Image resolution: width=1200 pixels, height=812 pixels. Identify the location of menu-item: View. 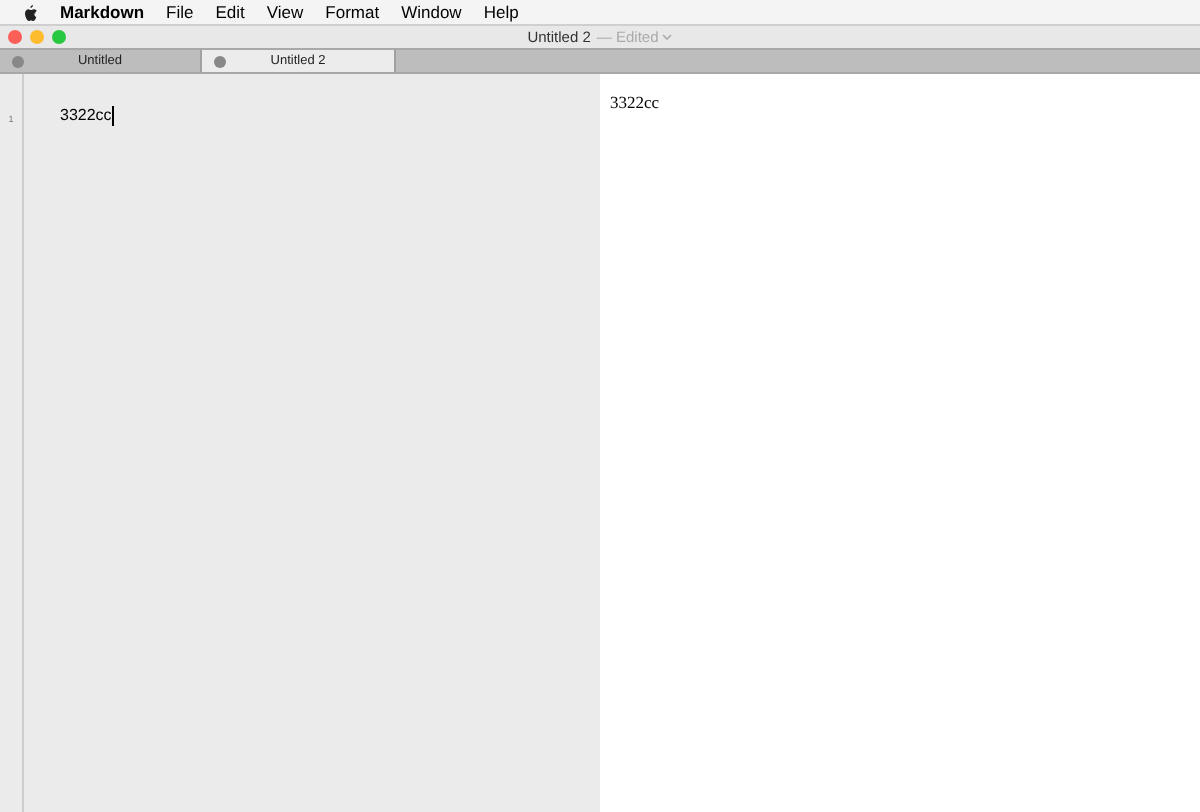
(285, 12).